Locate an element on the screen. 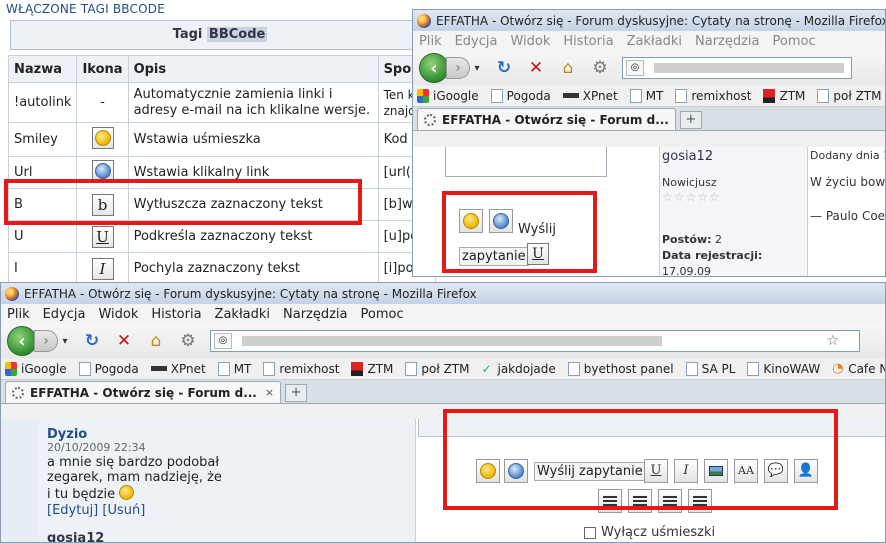  xpnet-icon is located at coordinates (570, 95).